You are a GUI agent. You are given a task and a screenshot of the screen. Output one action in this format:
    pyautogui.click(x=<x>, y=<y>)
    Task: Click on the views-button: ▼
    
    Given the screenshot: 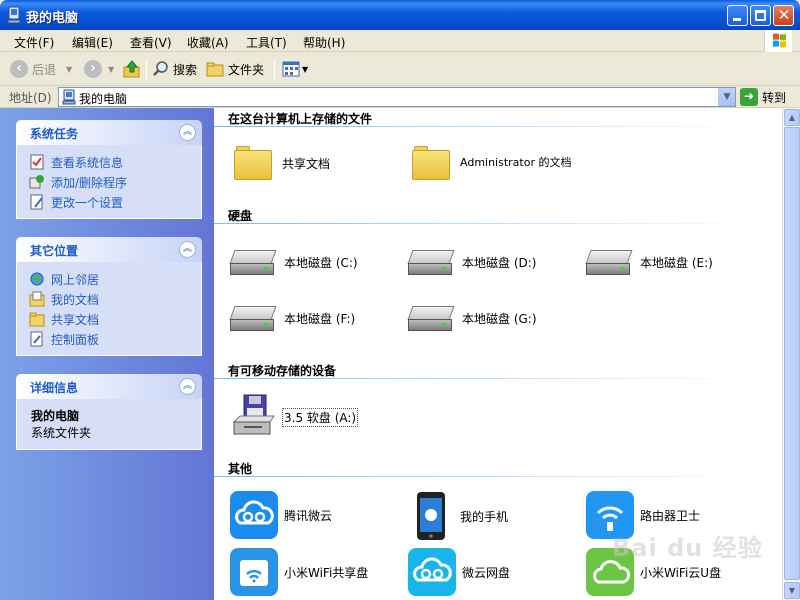 What is the action you would take?
    pyautogui.click(x=295, y=69)
    